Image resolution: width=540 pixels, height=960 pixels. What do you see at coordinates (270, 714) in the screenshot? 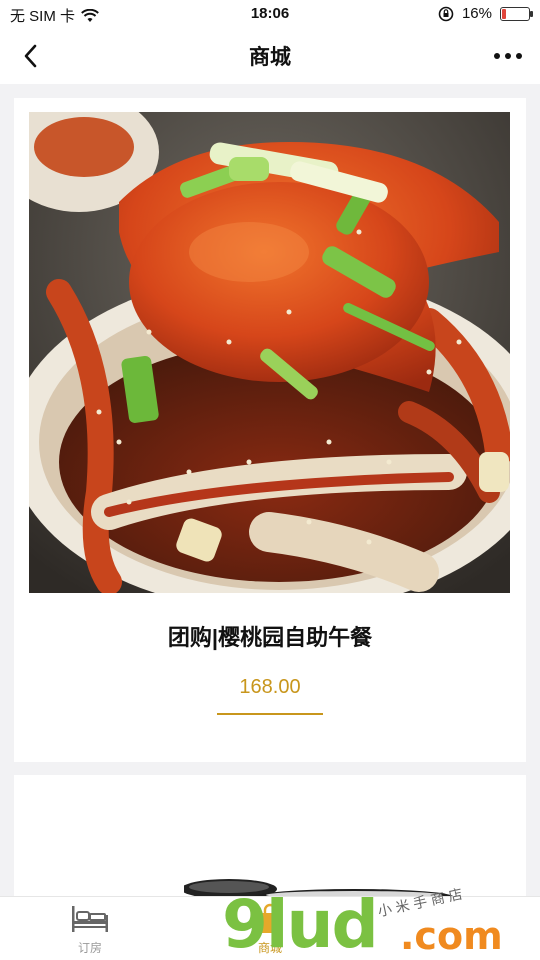
I see `price-underline` at bounding box center [270, 714].